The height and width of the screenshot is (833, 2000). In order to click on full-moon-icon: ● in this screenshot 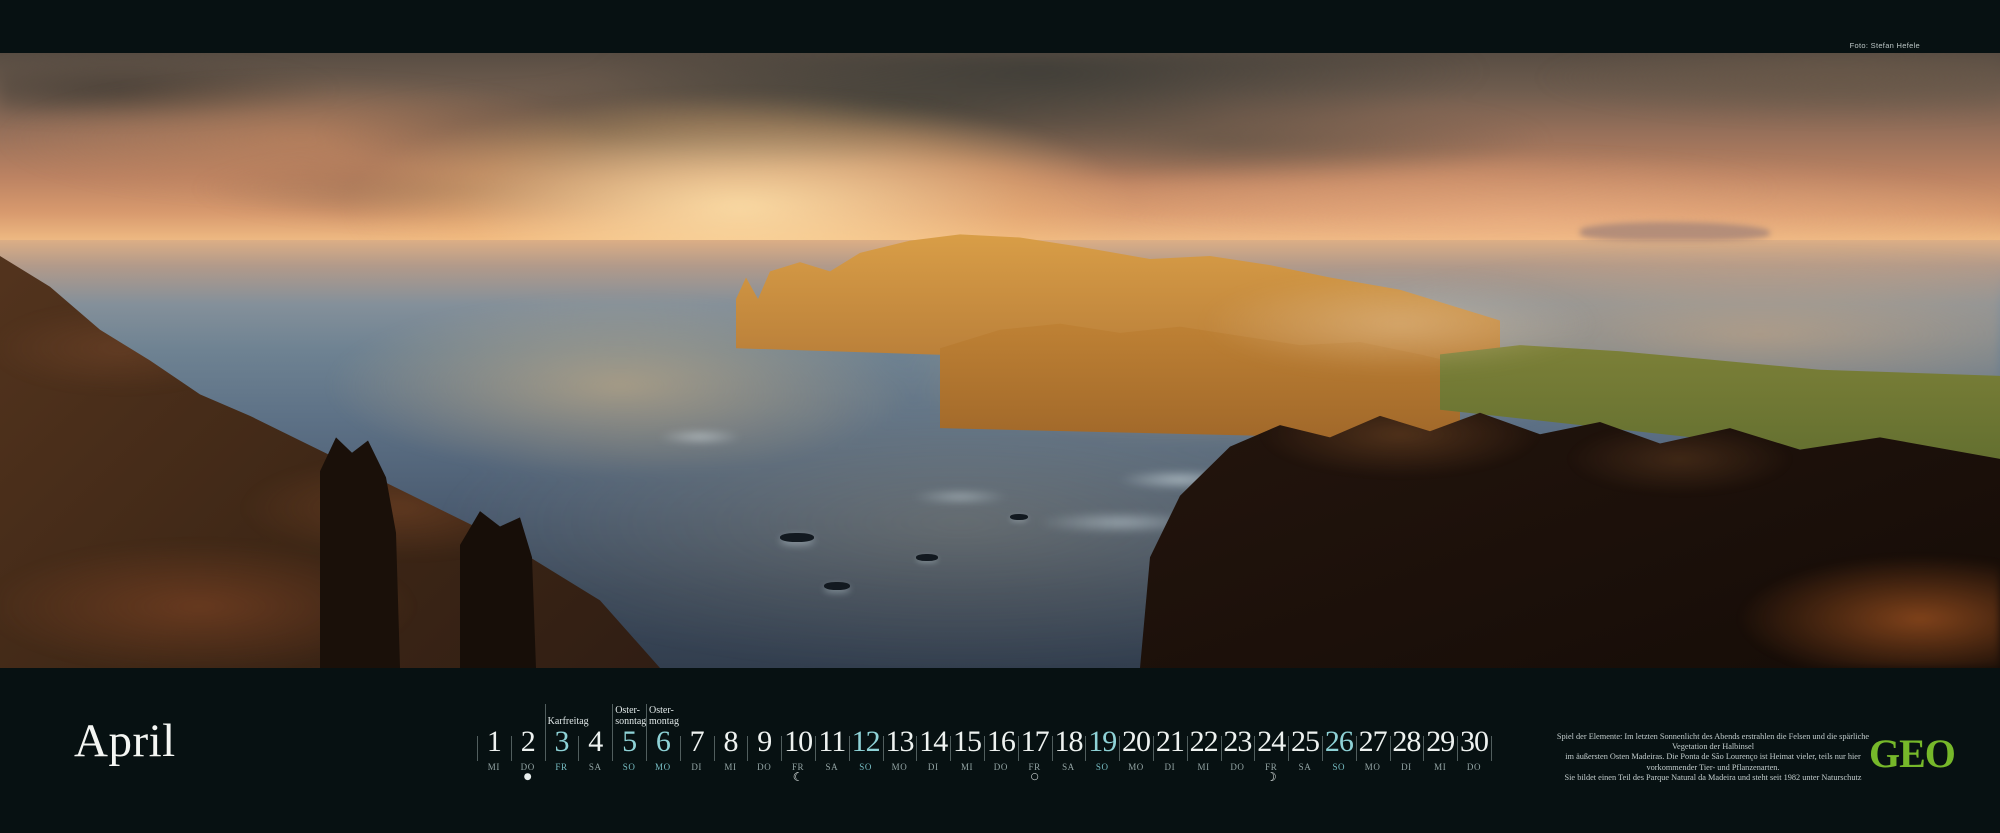, I will do `click(527, 777)`.